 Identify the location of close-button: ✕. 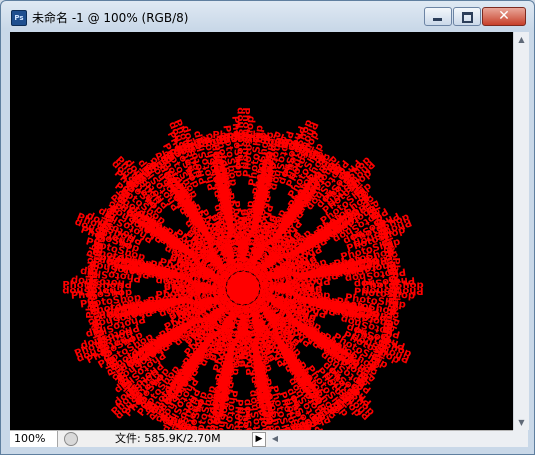
(504, 16).